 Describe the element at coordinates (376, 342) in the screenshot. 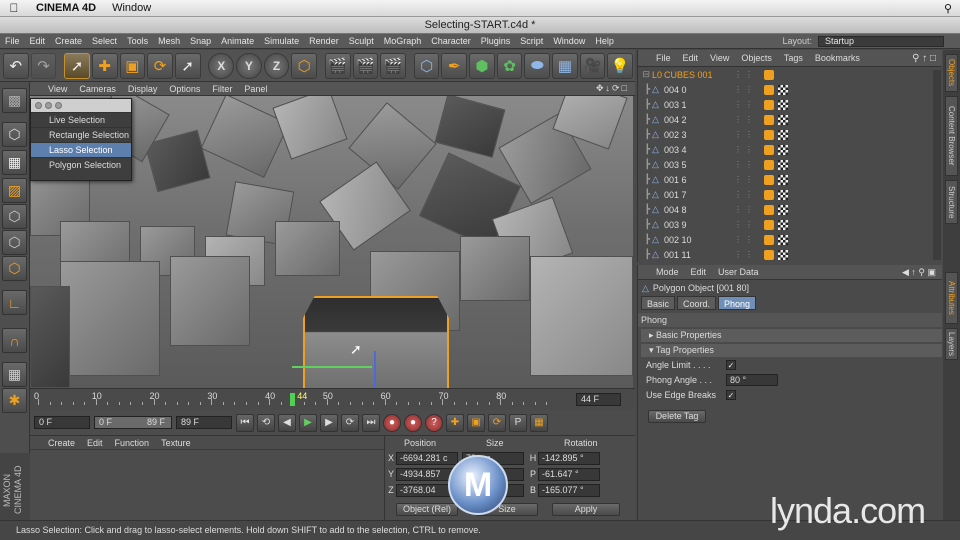

I see `selected-cube` at that location.